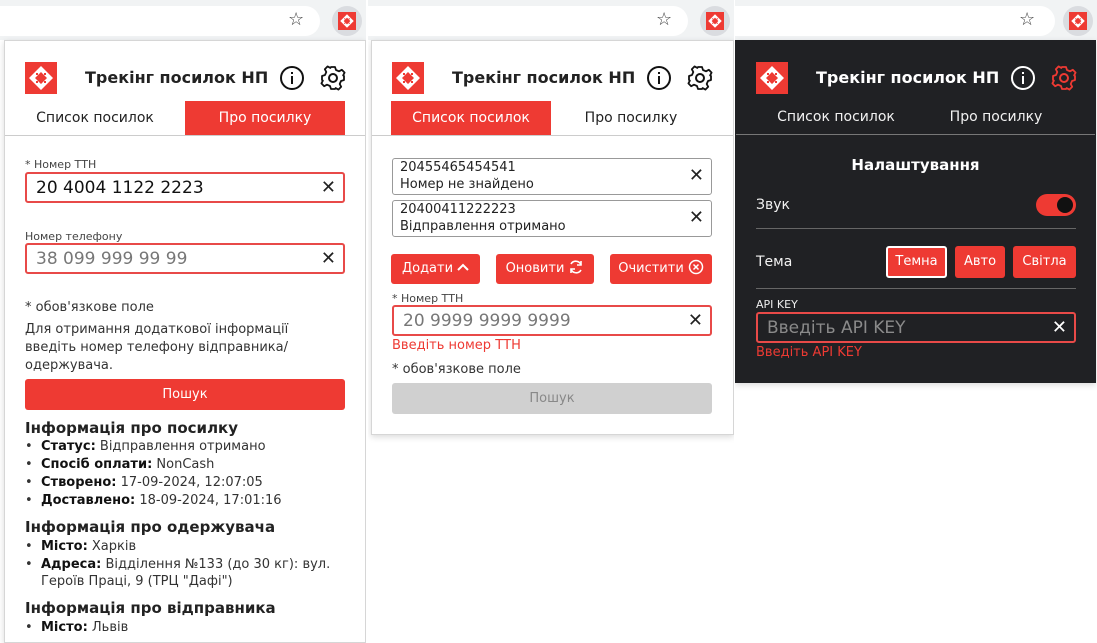 Image resolution: width=1097 pixels, height=643 pixels. Describe the element at coordinates (137, 581) in the screenshot. I see `address-line-2: Героїв Праці, 9 (ТРЦ "Дафі")` at that location.